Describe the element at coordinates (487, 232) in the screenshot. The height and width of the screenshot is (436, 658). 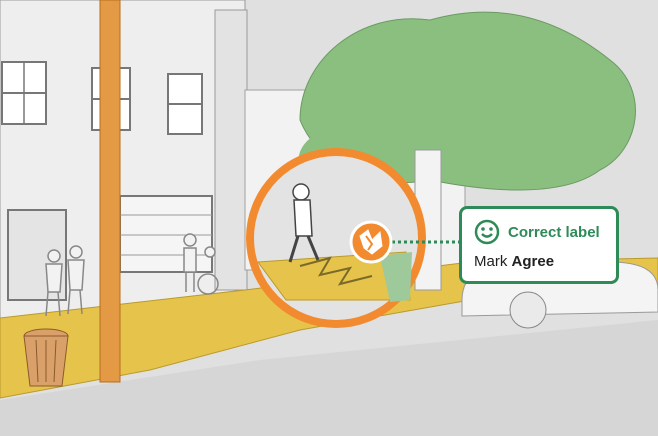
I see `smile-icon` at that location.